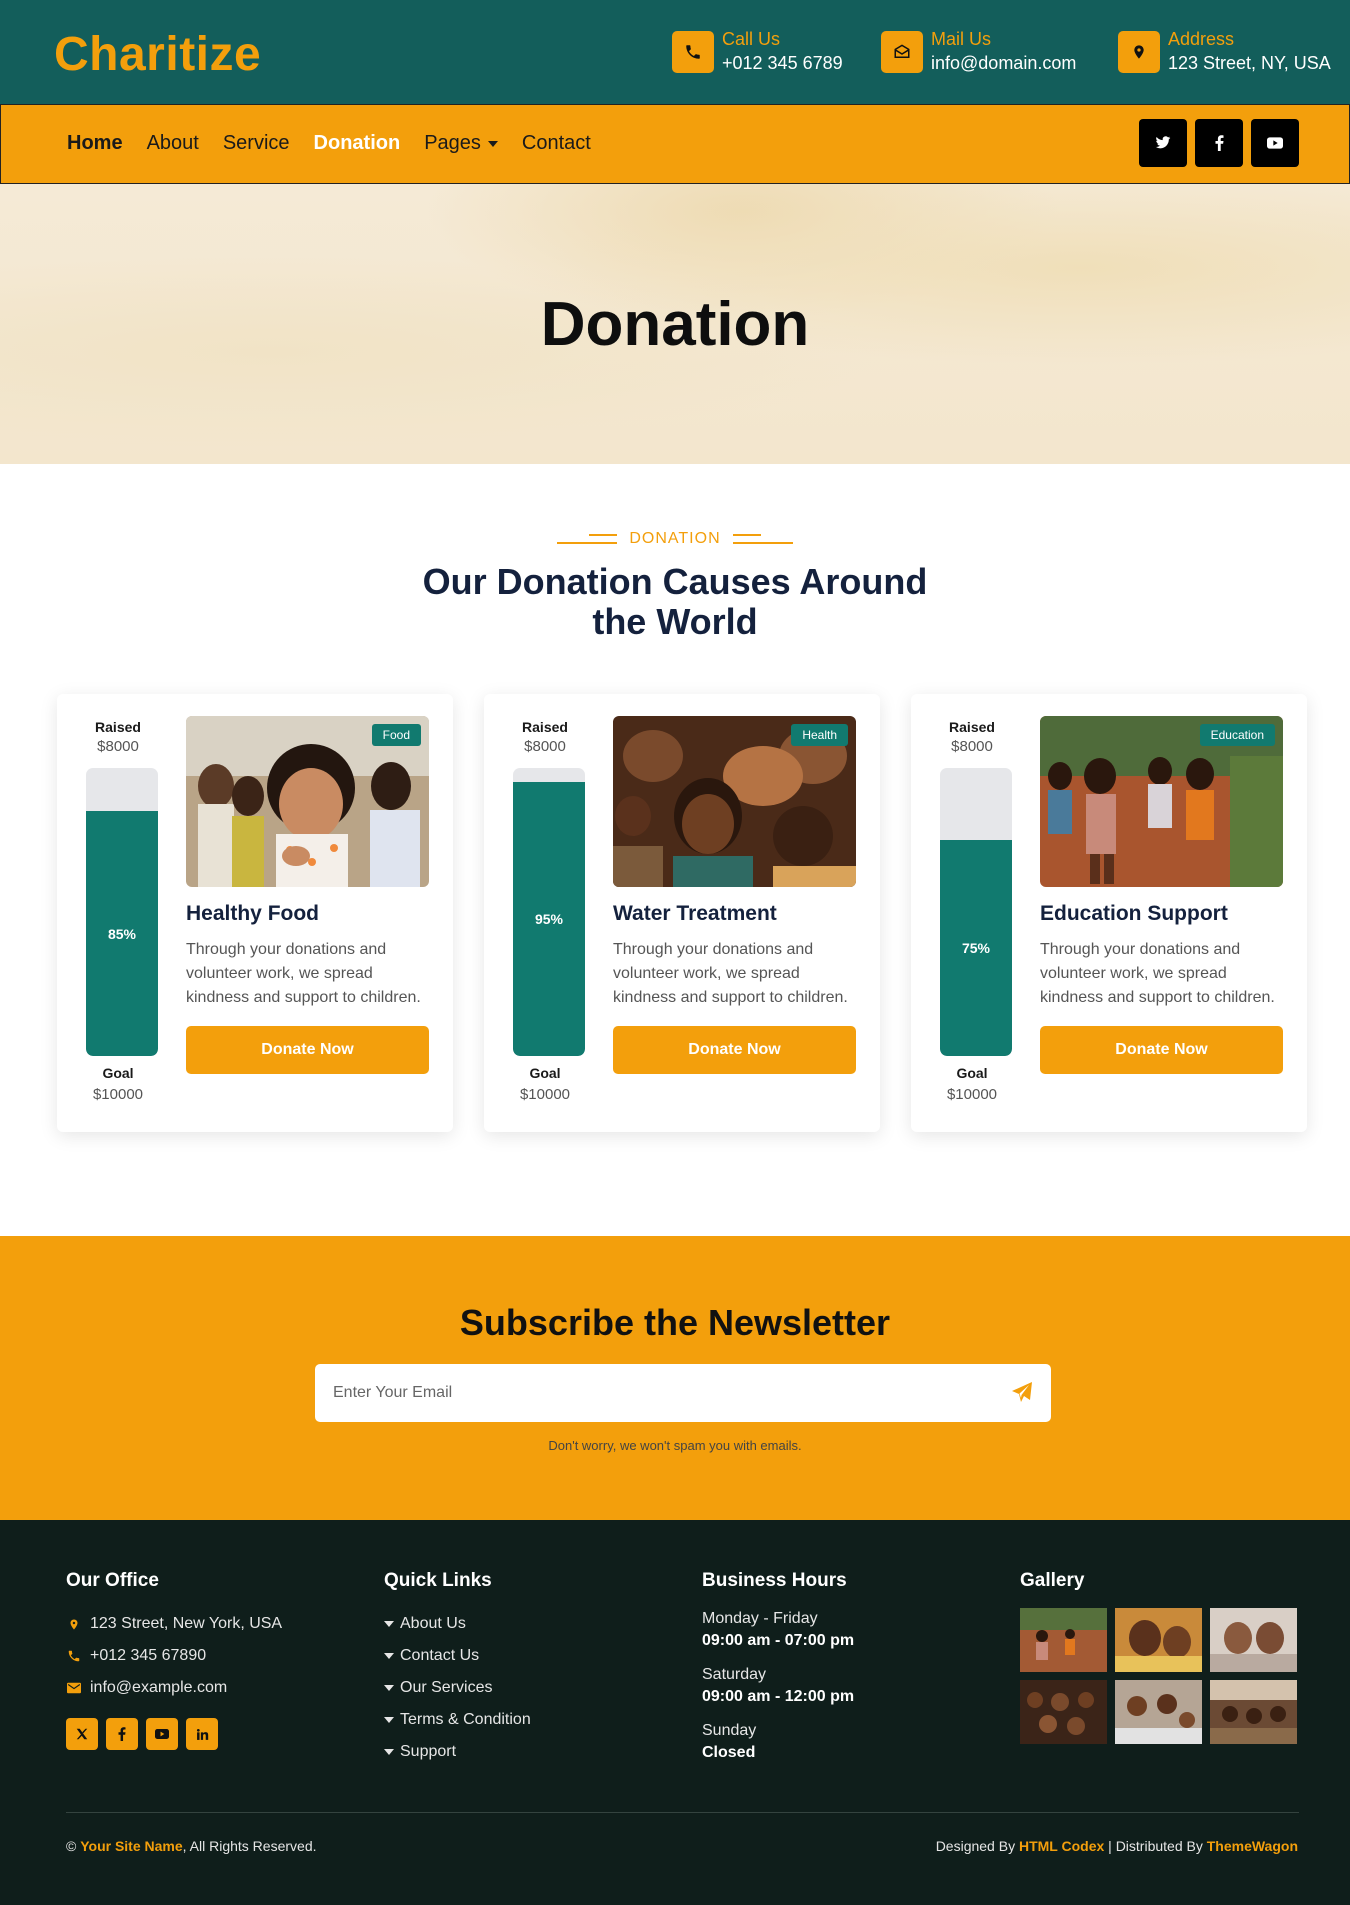 This screenshot has height=1905, width=1350. What do you see at coordinates (972, 727) in the screenshot?
I see `raised-label: Raised` at bounding box center [972, 727].